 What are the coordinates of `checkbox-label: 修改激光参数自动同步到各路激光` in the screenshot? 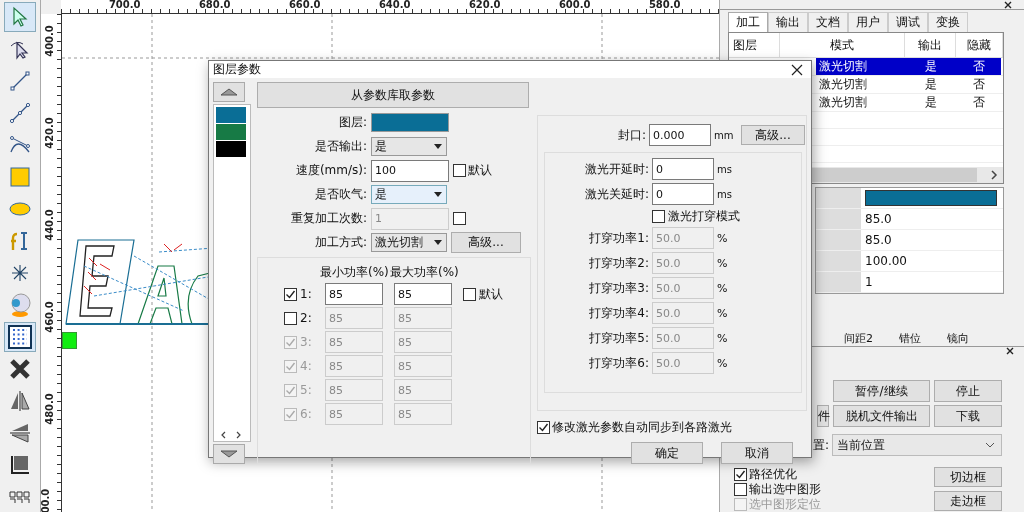 It's located at (642, 427).